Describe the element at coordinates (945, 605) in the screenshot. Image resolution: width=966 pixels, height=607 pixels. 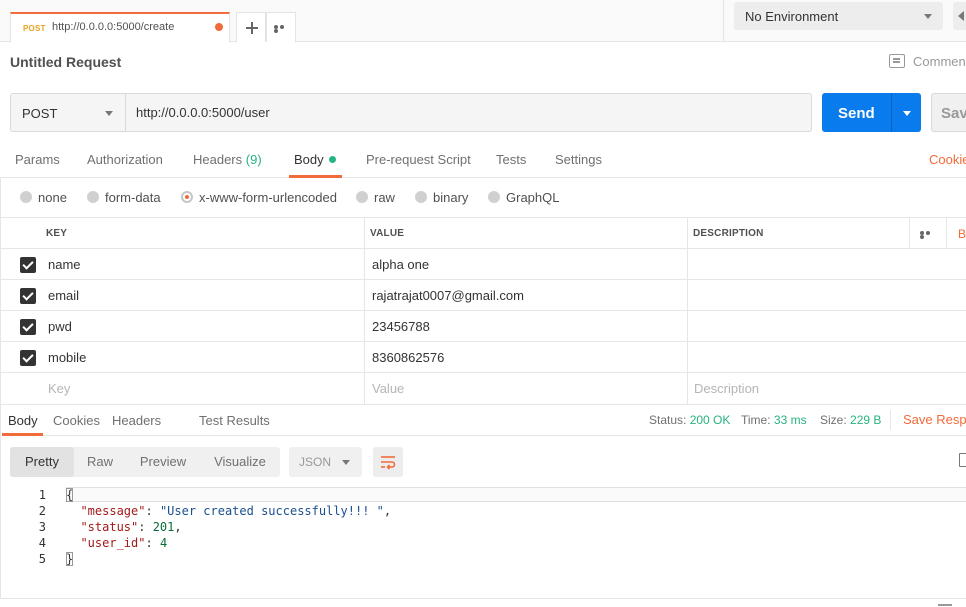
I see `resize-handle` at that location.